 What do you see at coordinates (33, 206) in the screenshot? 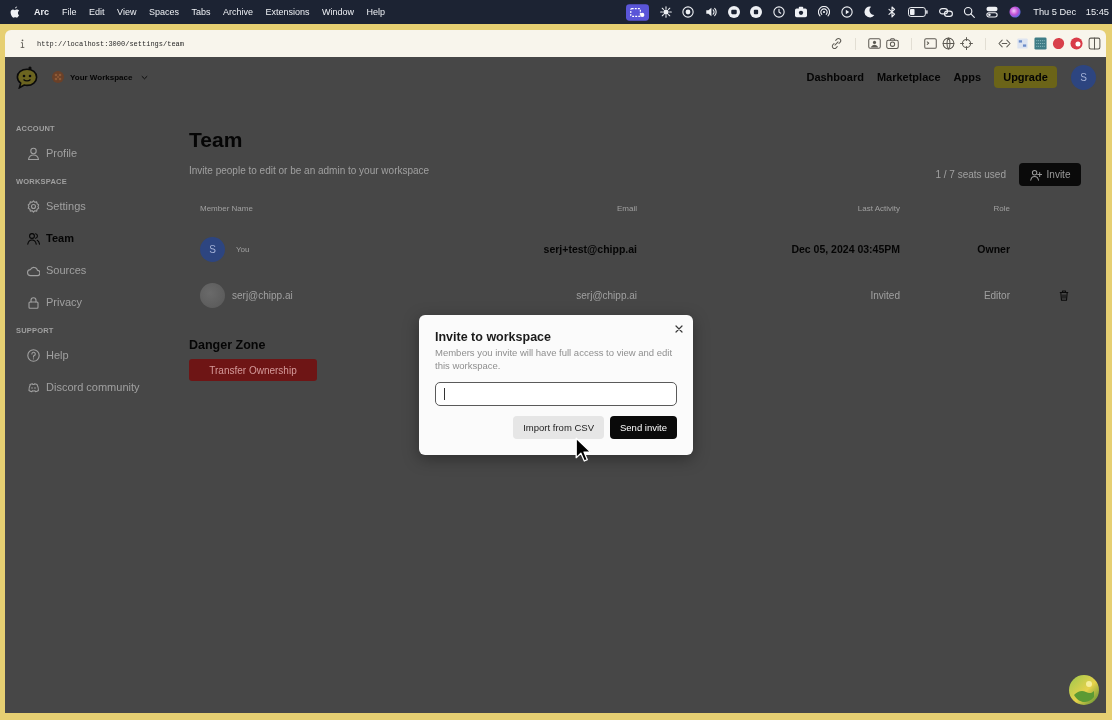
I see `gear-icon` at bounding box center [33, 206].